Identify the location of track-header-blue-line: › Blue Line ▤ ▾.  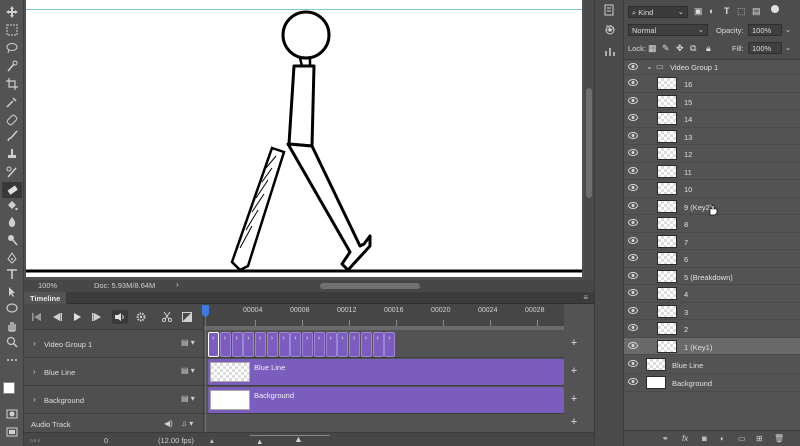
(114, 372).